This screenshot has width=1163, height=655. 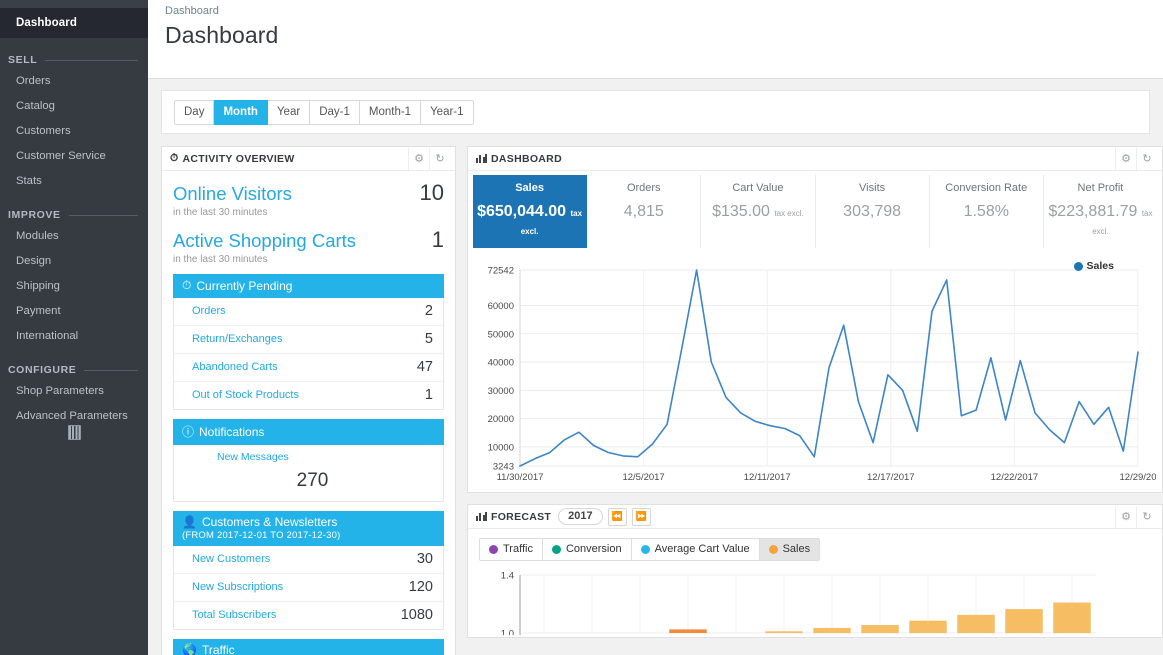 What do you see at coordinates (580, 516) in the screenshot?
I see `forecast-year: 2017` at bounding box center [580, 516].